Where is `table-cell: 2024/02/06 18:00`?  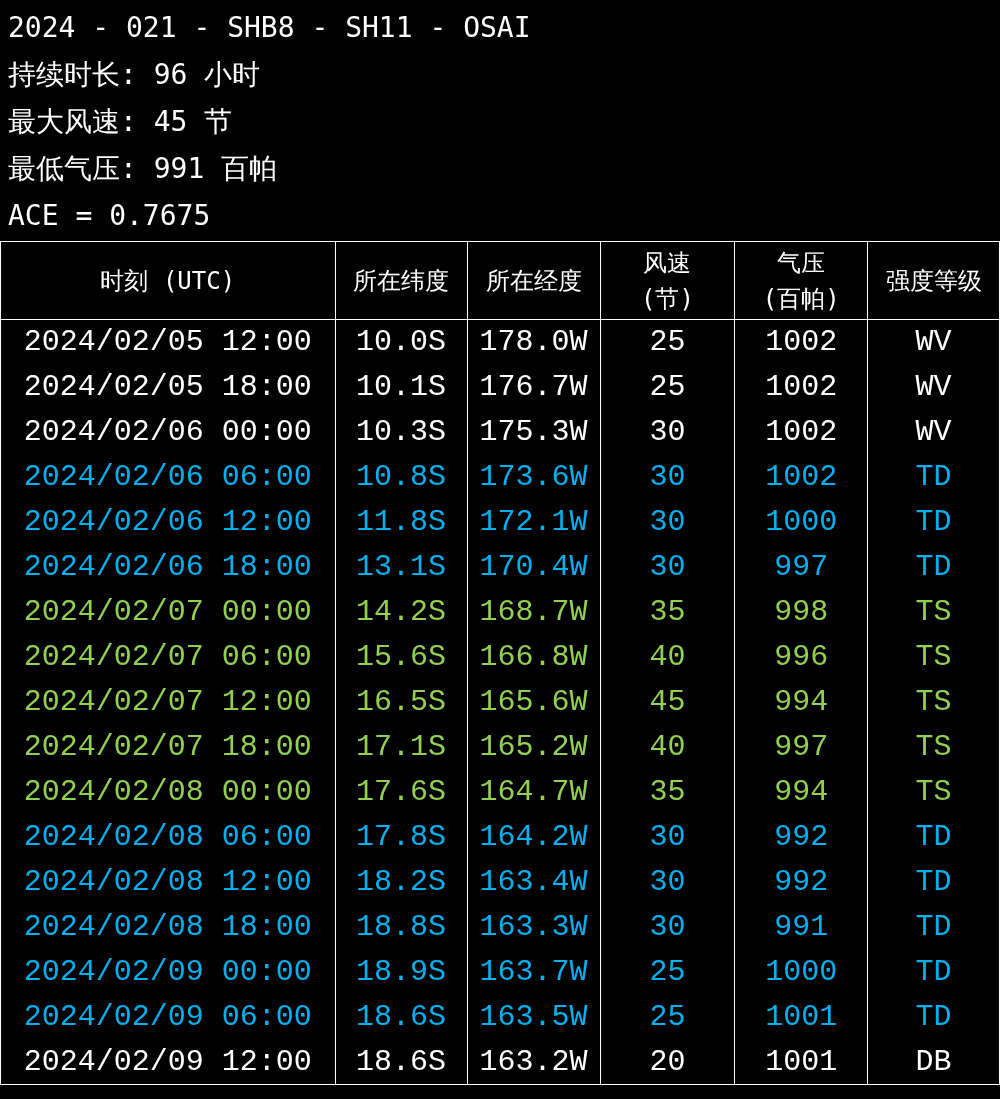 table-cell: 2024/02/06 18:00 is located at coordinates (168, 567).